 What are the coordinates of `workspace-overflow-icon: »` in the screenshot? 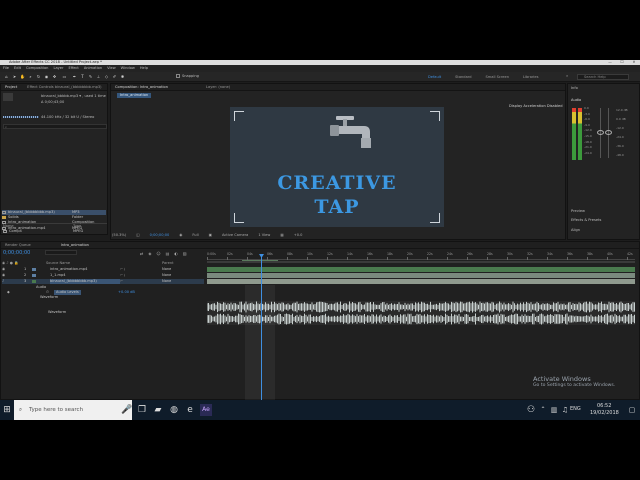 It's located at (567, 76).